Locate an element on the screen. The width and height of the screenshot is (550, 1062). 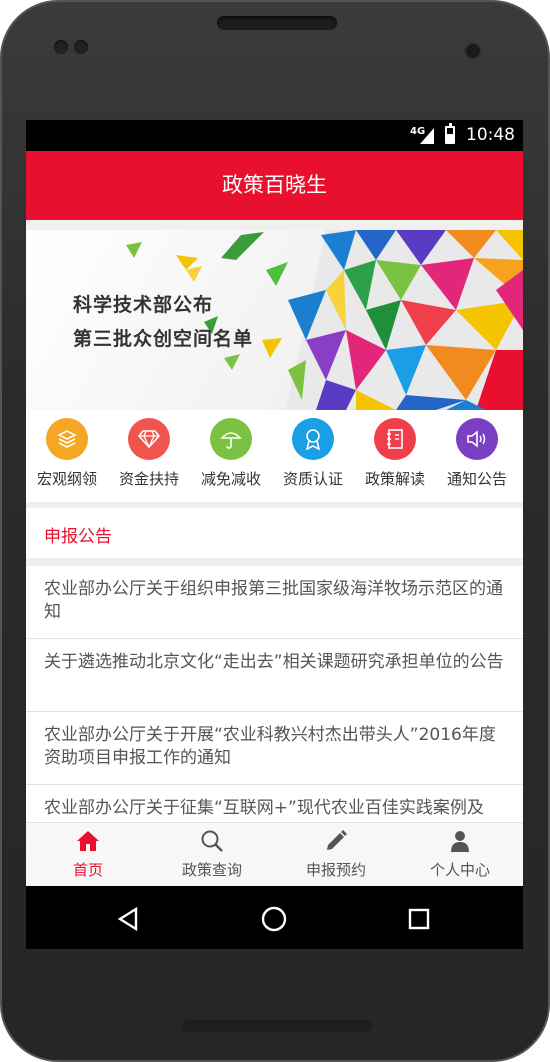
status-time: 10:48 is located at coordinates (490, 135).